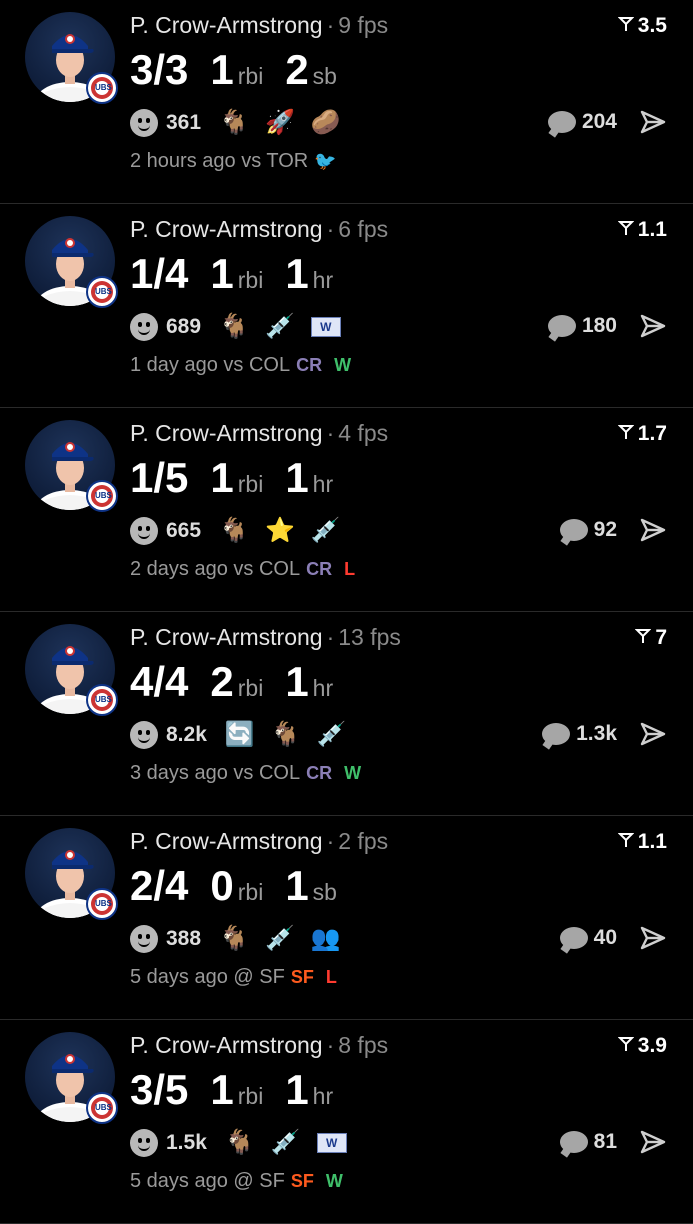  I want to click on reaction-count: 1.5k, so click(186, 1142).